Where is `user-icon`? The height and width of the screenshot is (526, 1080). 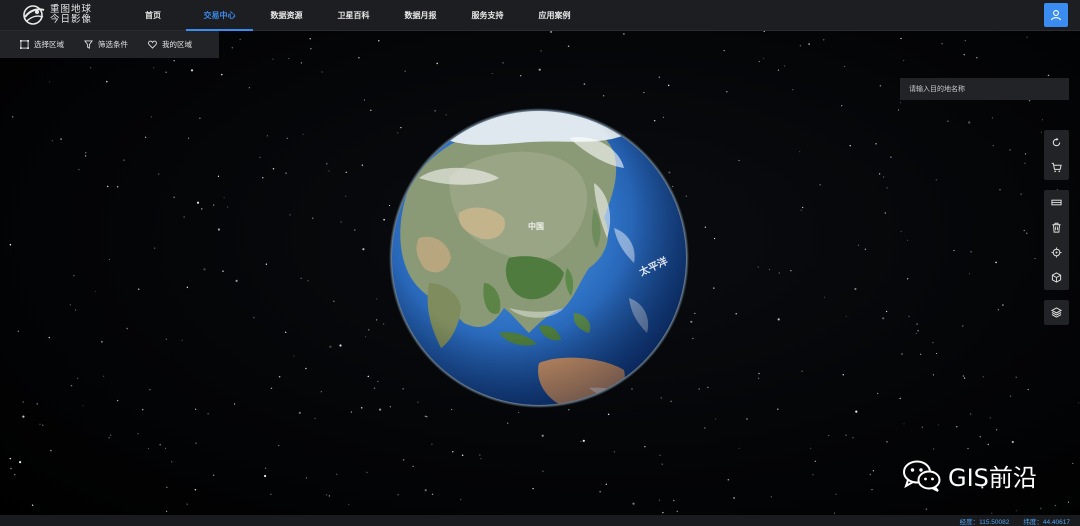 user-icon is located at coordinates (1056, 15).